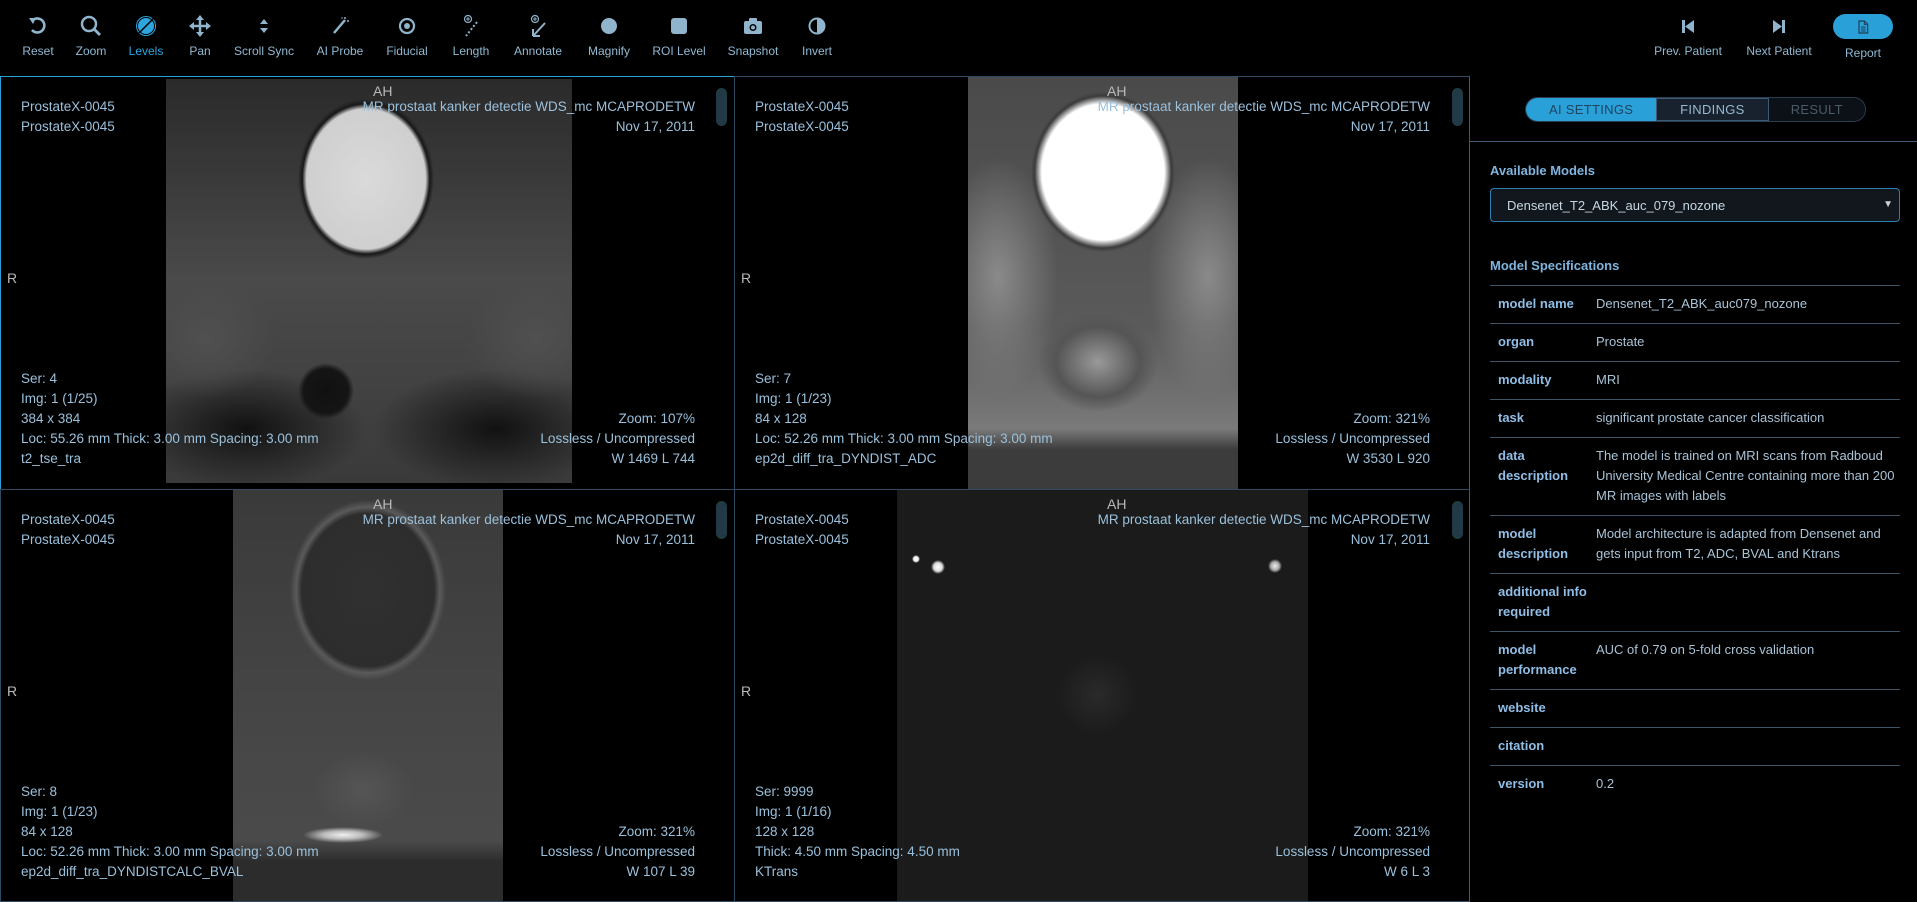  What do you see at coordinates (1888, 204) in the screenshot?
I see `caret-down-icon: ▼` at bounding box center [1888, 204].